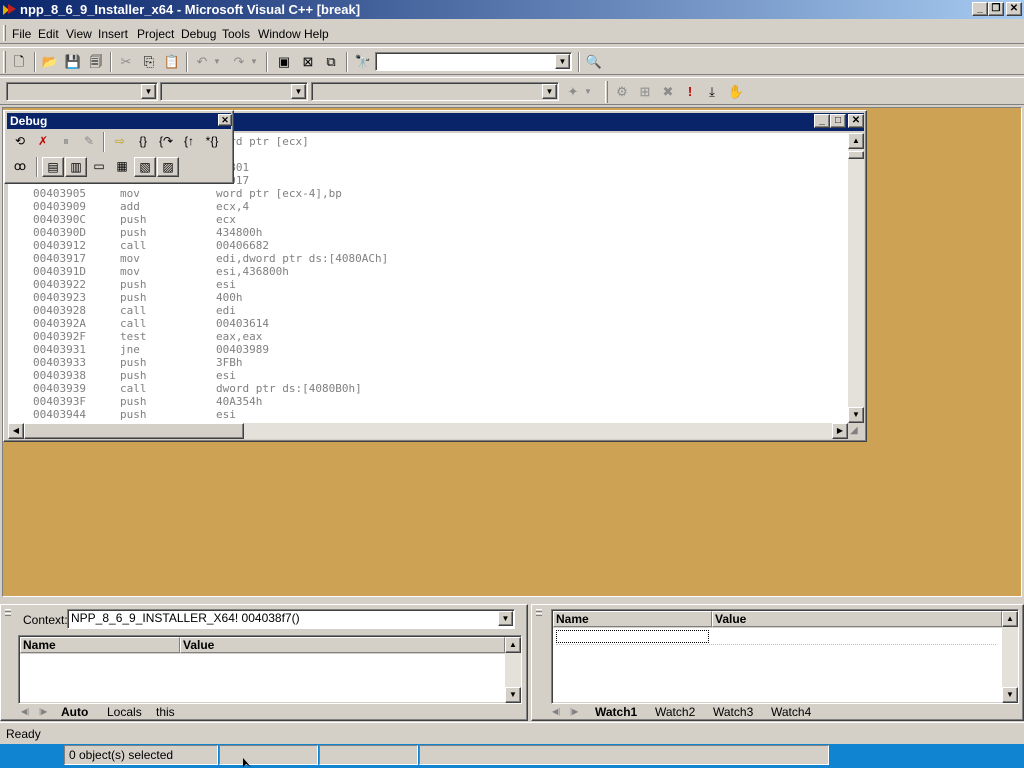 The width and height of the screenshot is (1024, 768). Describe the element at coordinates (856, 431) in the screenshot. I see `size-grip-icon: ◢` at that location.